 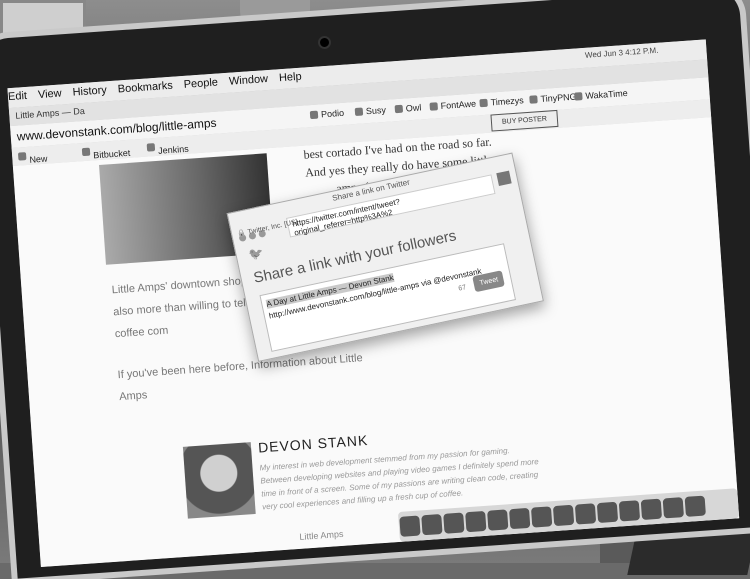 I want to click on bookmark-tinypng: TinyPNG, so click(x=553, y=98).